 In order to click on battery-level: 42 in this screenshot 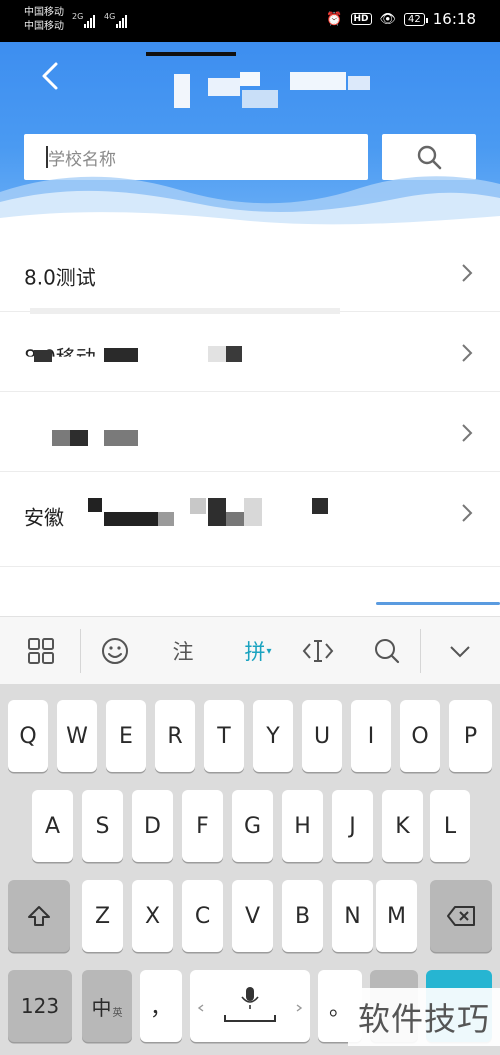, I will do `click(414, 19)`.